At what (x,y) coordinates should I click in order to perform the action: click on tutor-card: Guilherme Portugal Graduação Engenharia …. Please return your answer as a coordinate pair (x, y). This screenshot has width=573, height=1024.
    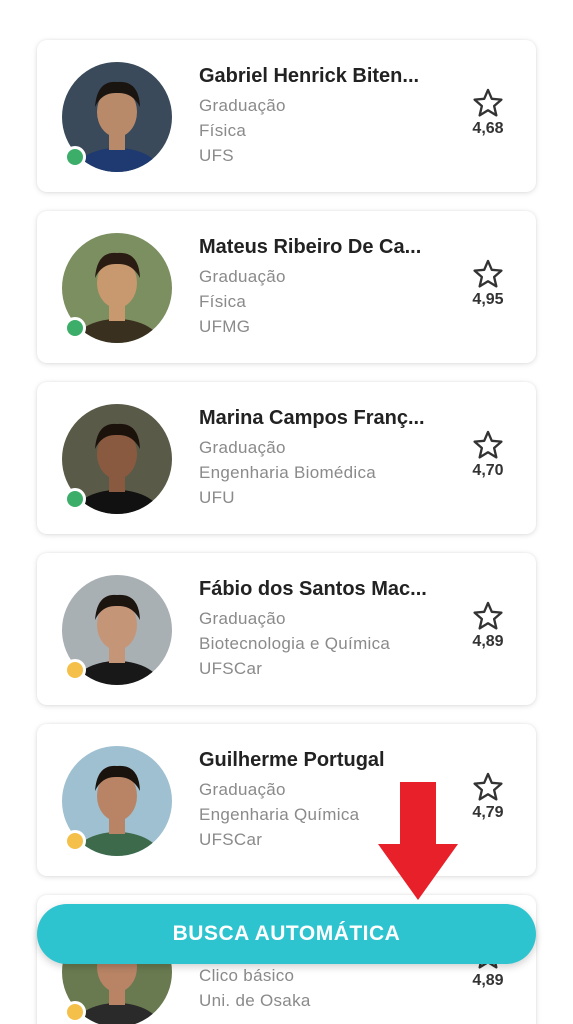
    Looking at the image, I should click on (286, 800).